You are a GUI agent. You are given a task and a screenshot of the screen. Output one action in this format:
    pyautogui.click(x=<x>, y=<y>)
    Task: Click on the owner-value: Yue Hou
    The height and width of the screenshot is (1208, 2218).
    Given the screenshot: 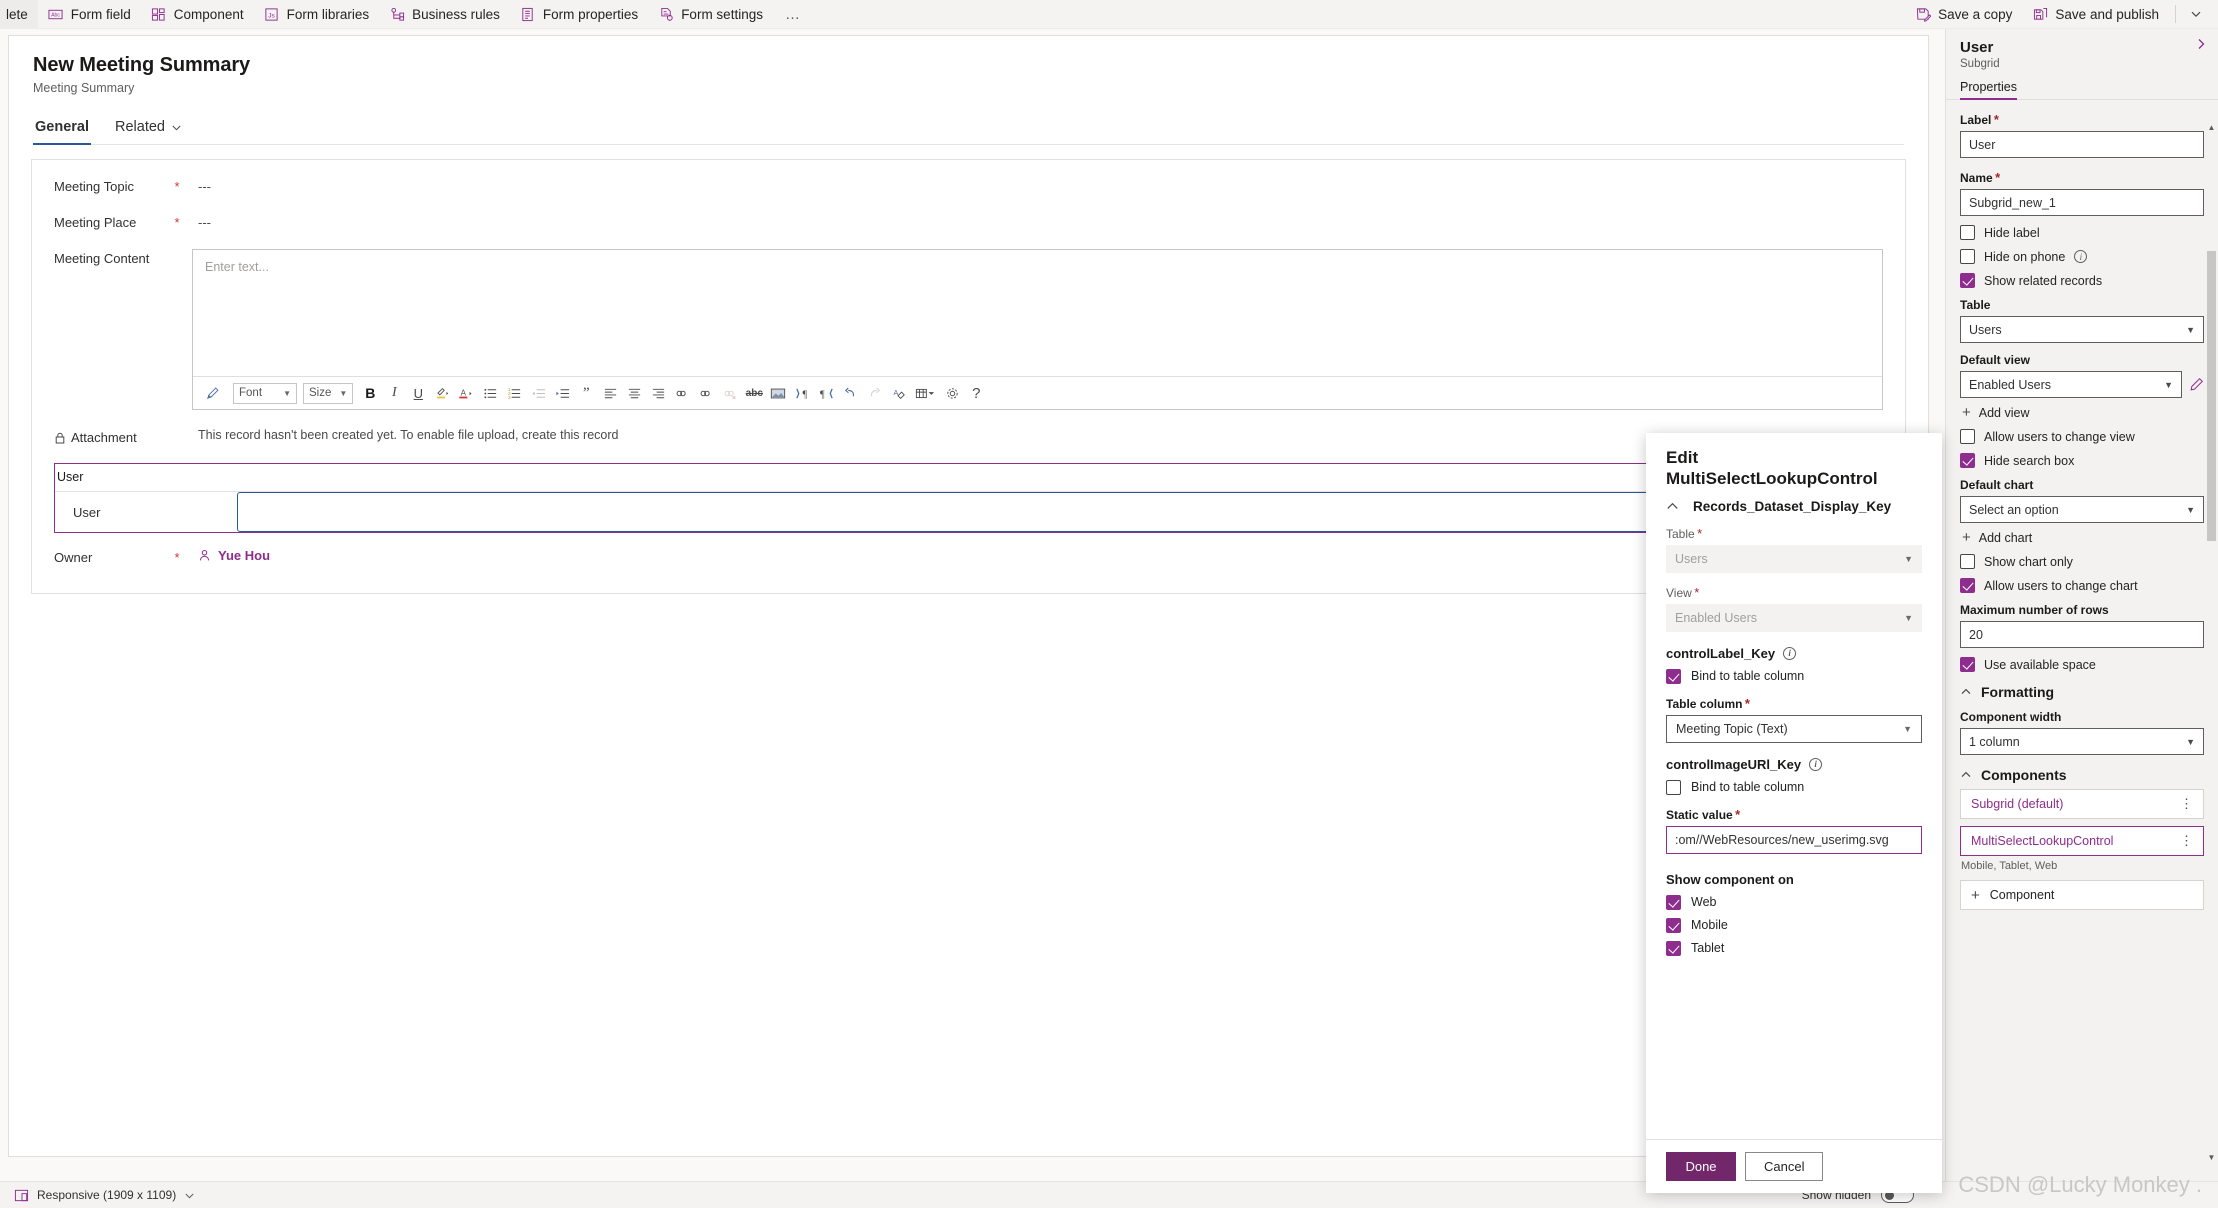 What is the action you would take?
    pyautogui.click(x=234, y=555)
    